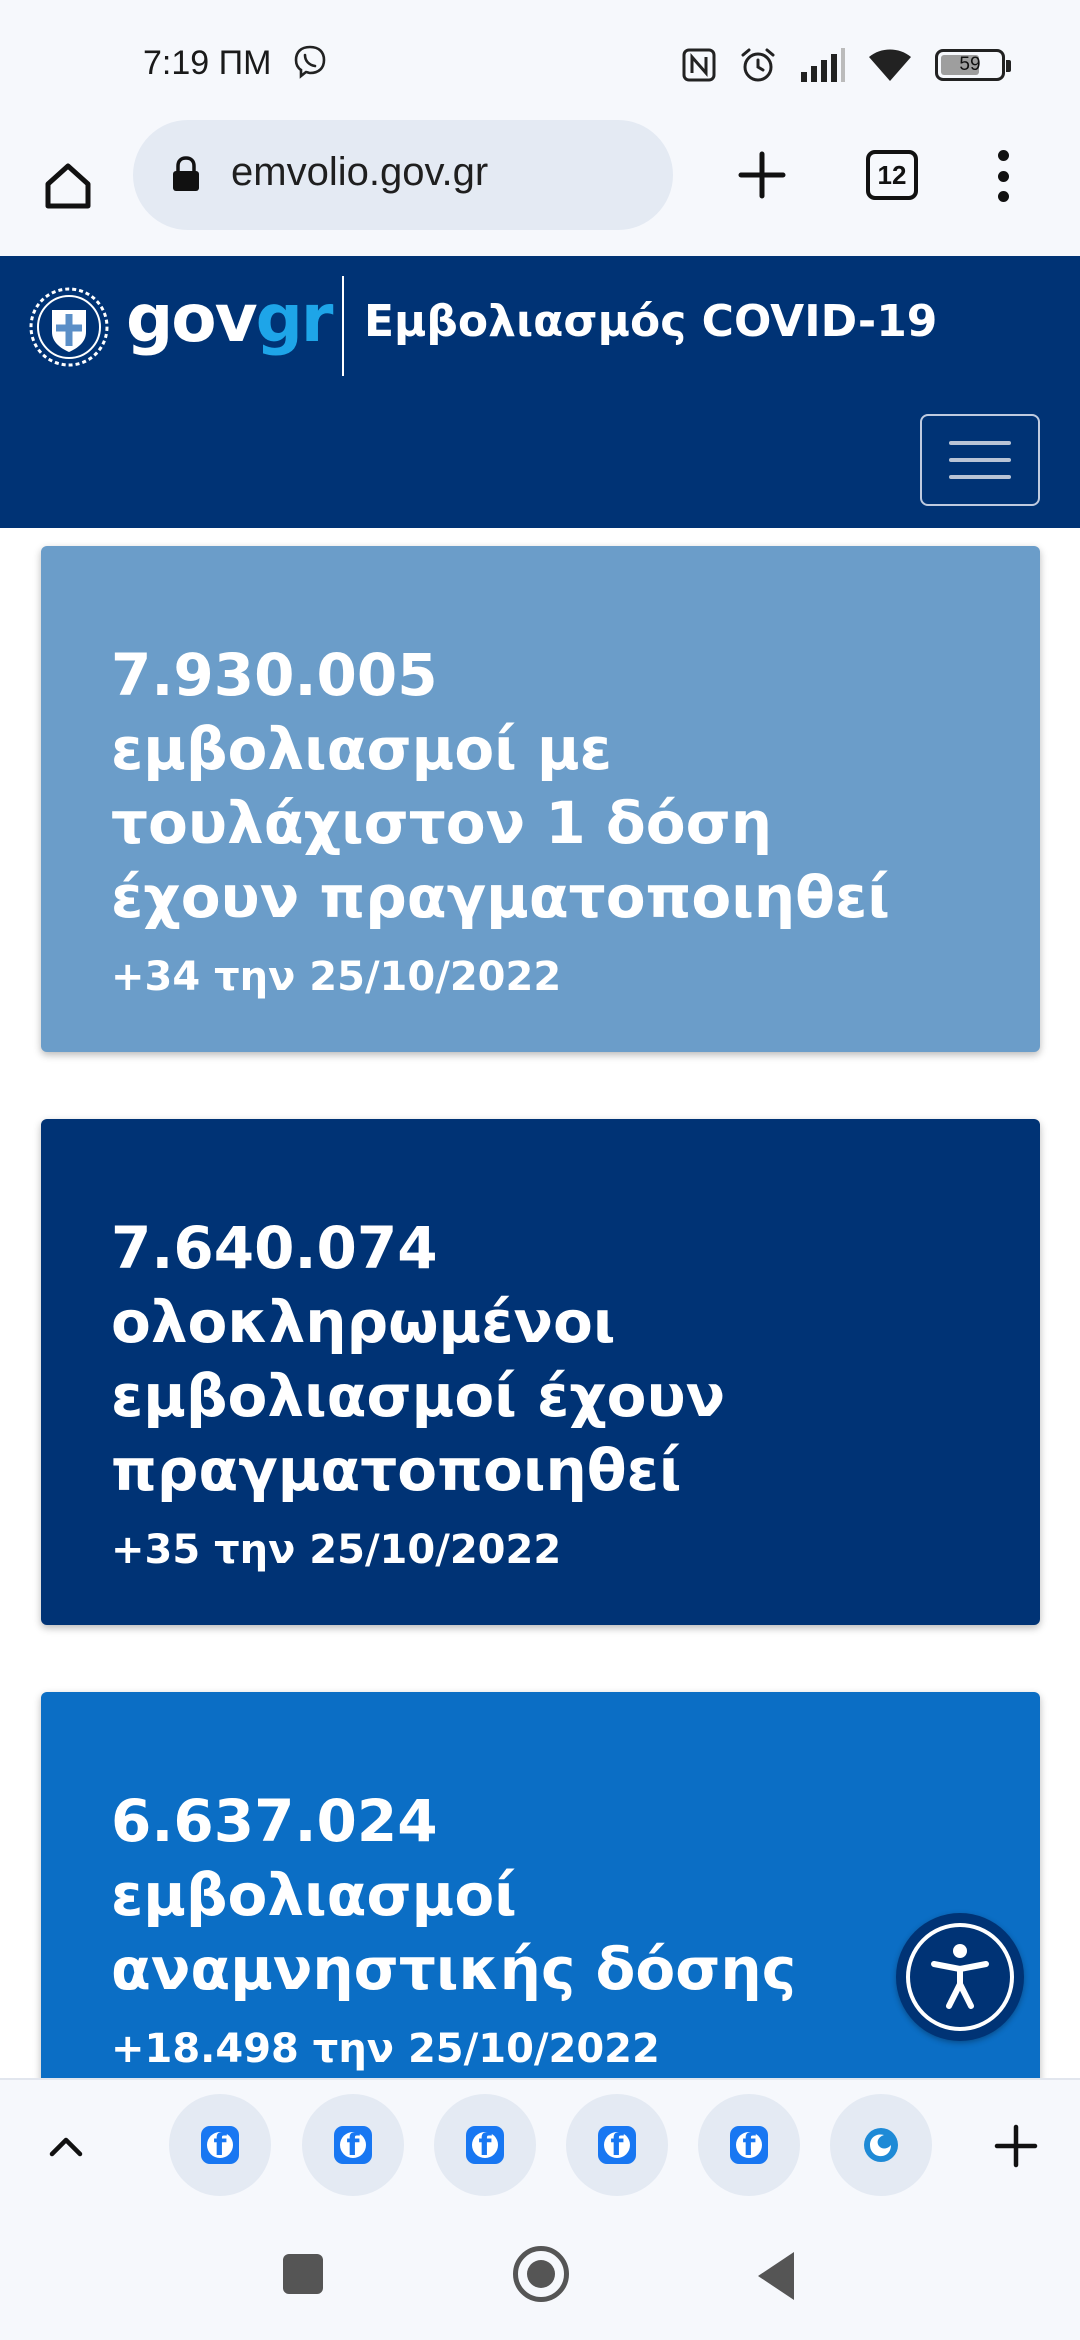 This screenshot has width=1080, height=2340. I want to click on accessibility-button, so click(960, 1977).